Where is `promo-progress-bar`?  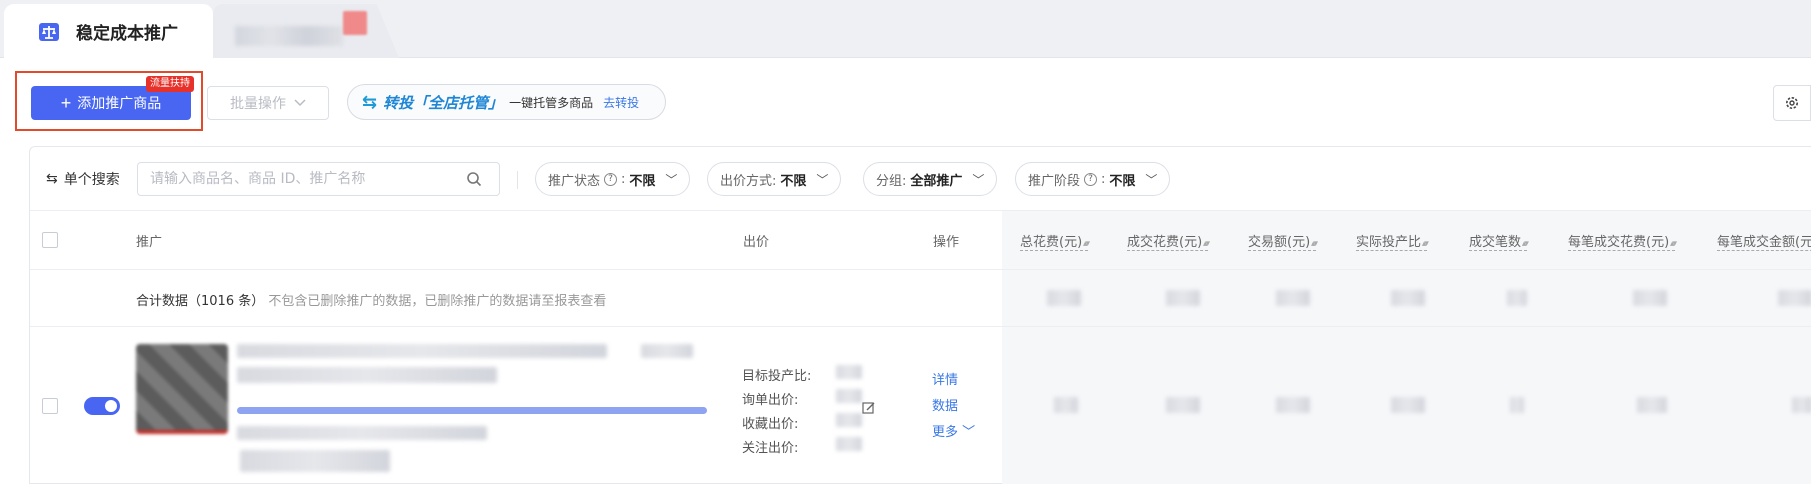
promo-progress-bar is located at coordinates (472, 410).